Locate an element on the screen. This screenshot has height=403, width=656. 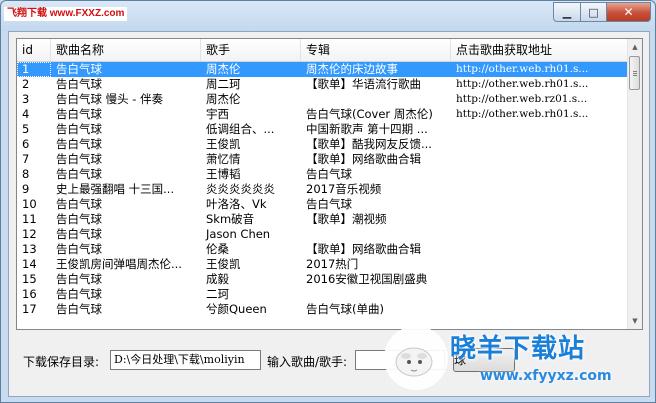
cell-id: 14 is located at coordinates (29, 264).